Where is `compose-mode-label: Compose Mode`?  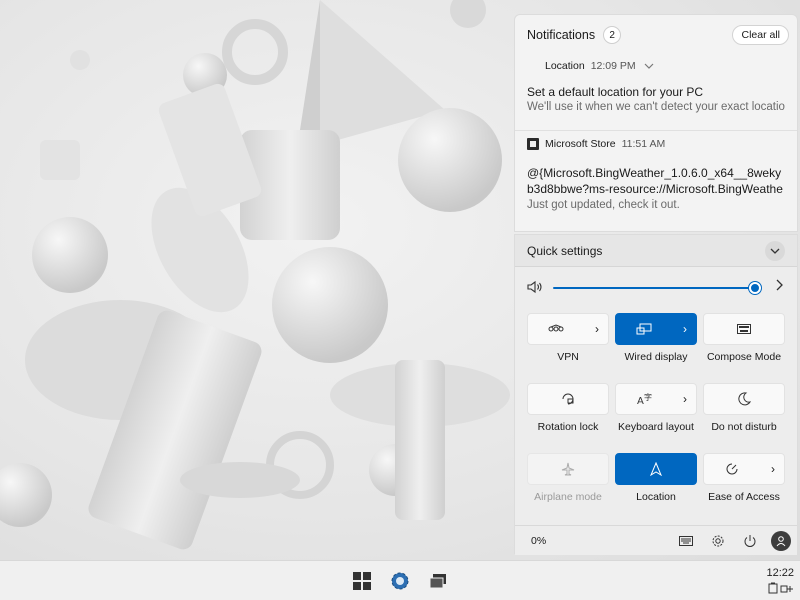 compose-mode-label: Compose Mode is located at coordinates (744, 357).